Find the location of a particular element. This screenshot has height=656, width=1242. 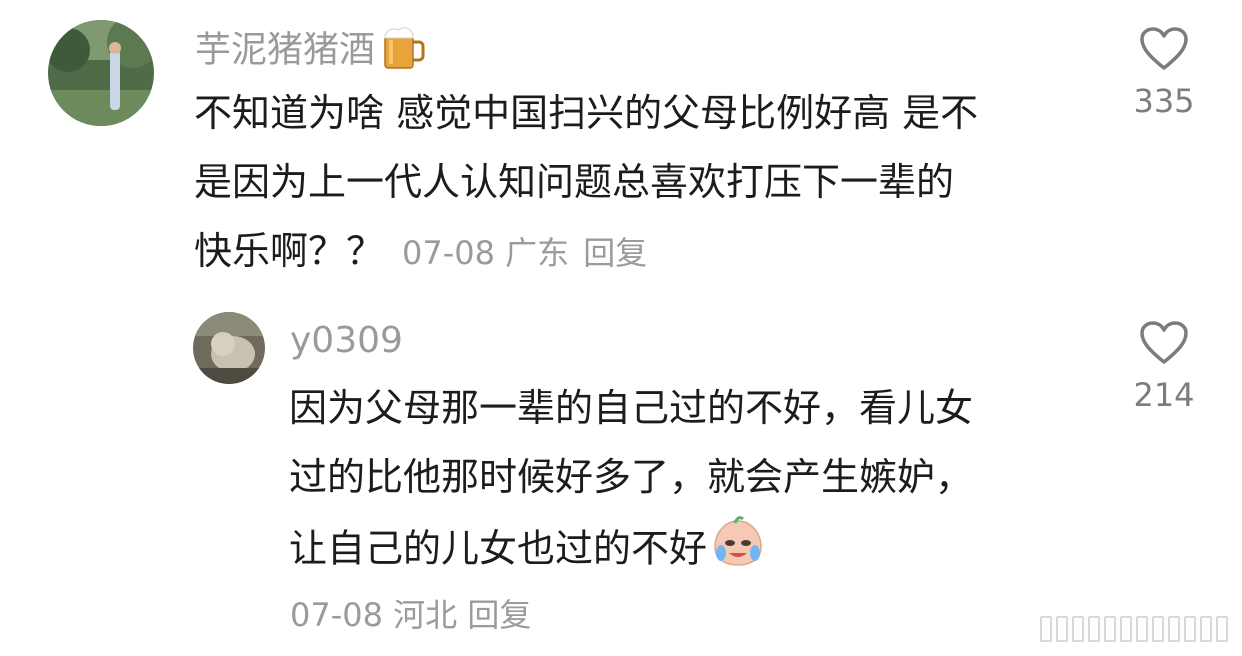

comment-meta: 07-08 广东 回复 is located at coordinates (524, 253).